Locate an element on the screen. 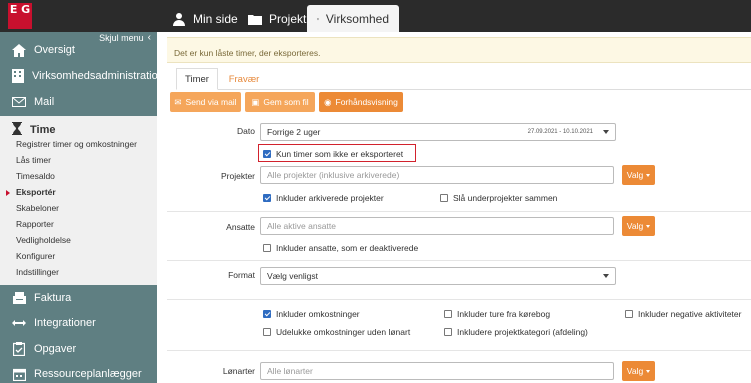  include-costs-checkbox: Inkluder omkostninger is located at coordinates (311, 314).